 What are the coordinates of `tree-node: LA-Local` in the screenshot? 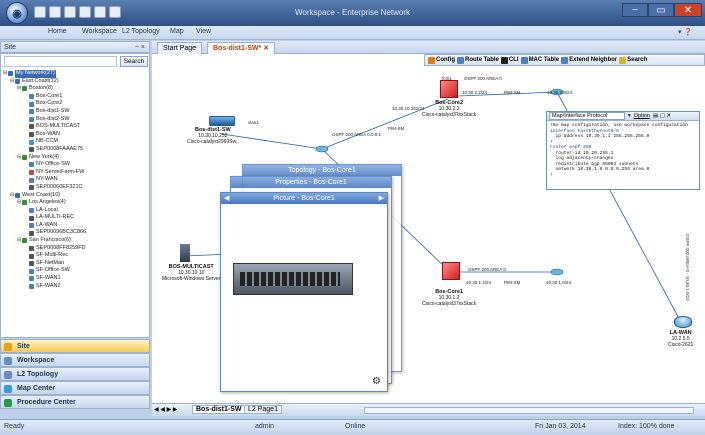 It's located at (76, 211).